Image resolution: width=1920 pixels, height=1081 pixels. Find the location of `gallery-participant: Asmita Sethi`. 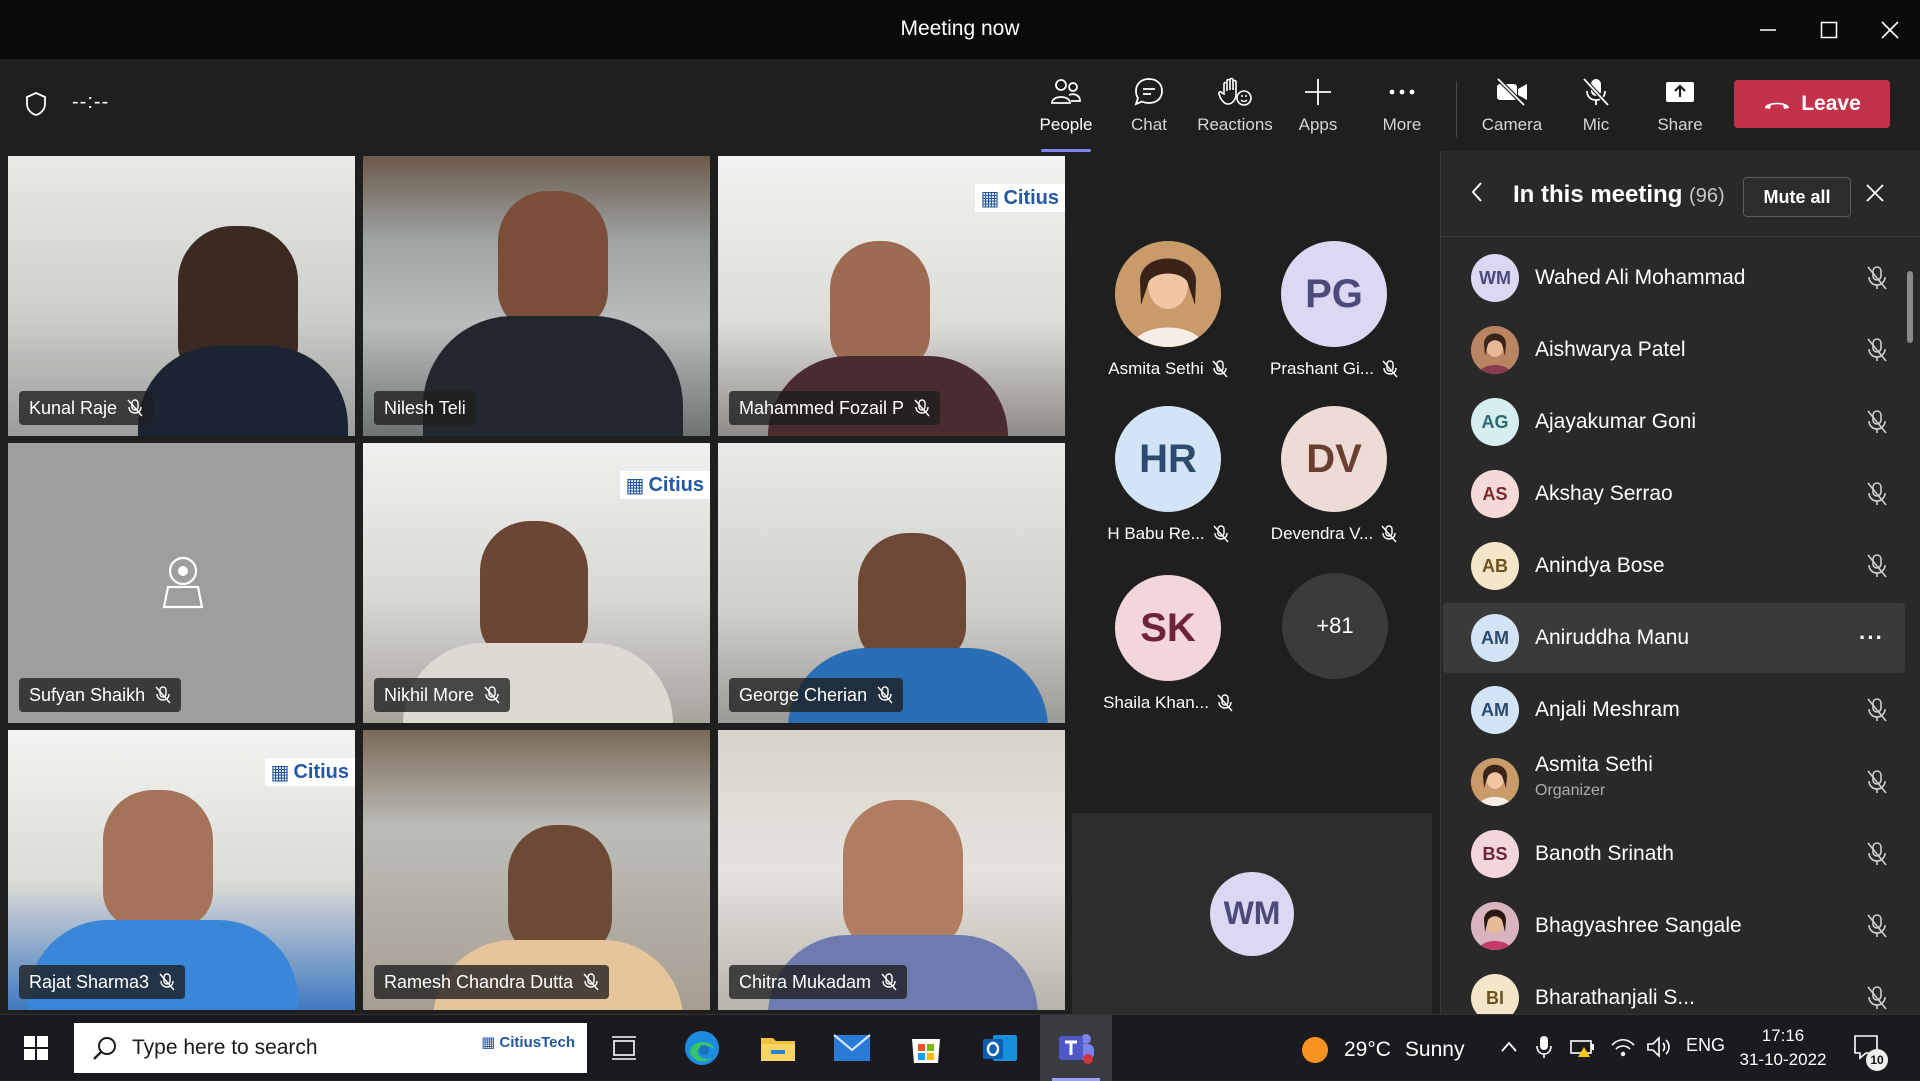

gallery-participant: Asmita Sethi is located at coordinates (1168, 316).